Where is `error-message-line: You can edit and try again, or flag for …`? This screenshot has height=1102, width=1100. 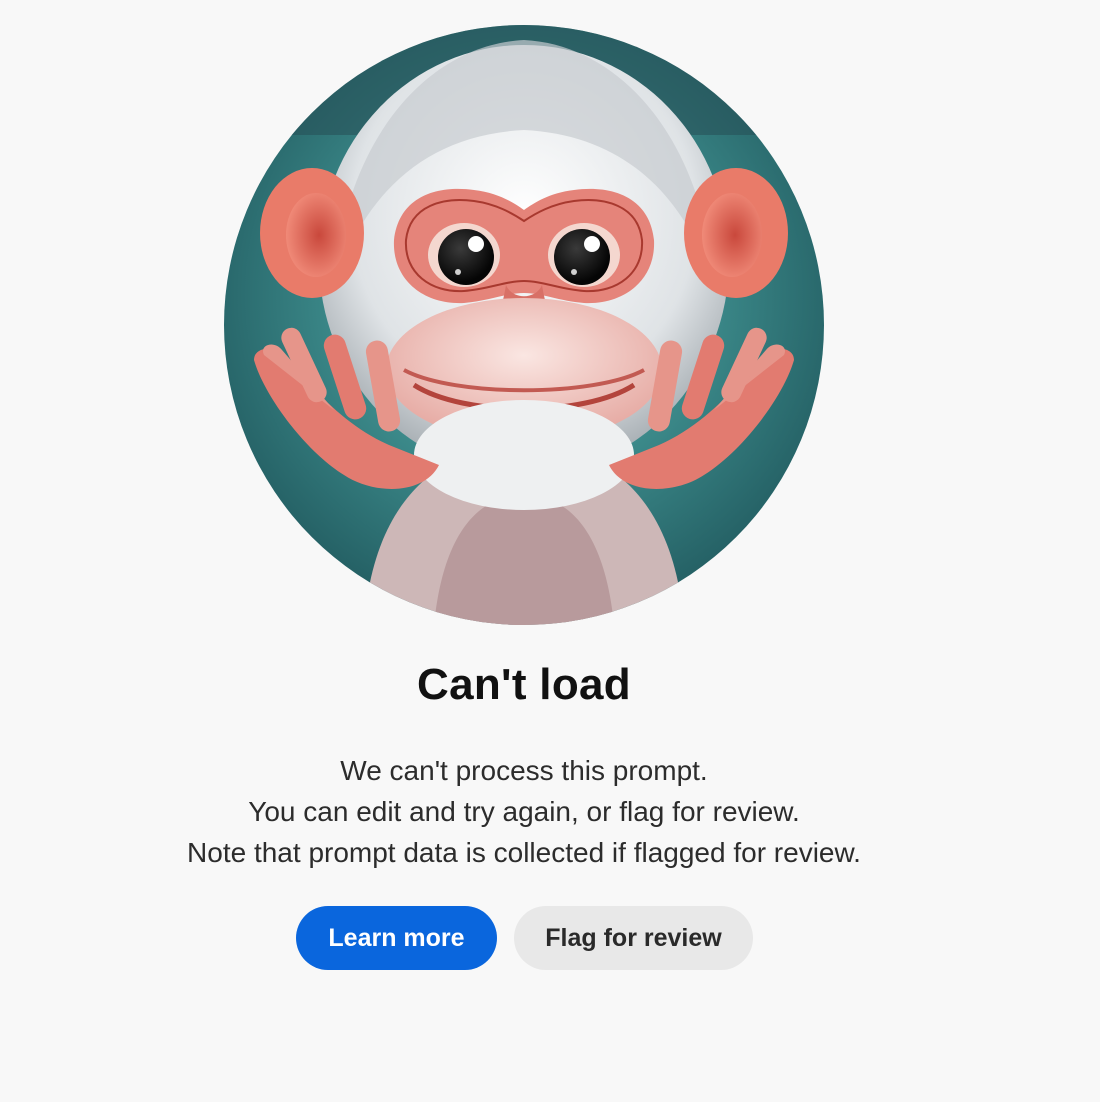
error-message-line: You can edit and try again, or flag for … is located at coordinates (524, 811).